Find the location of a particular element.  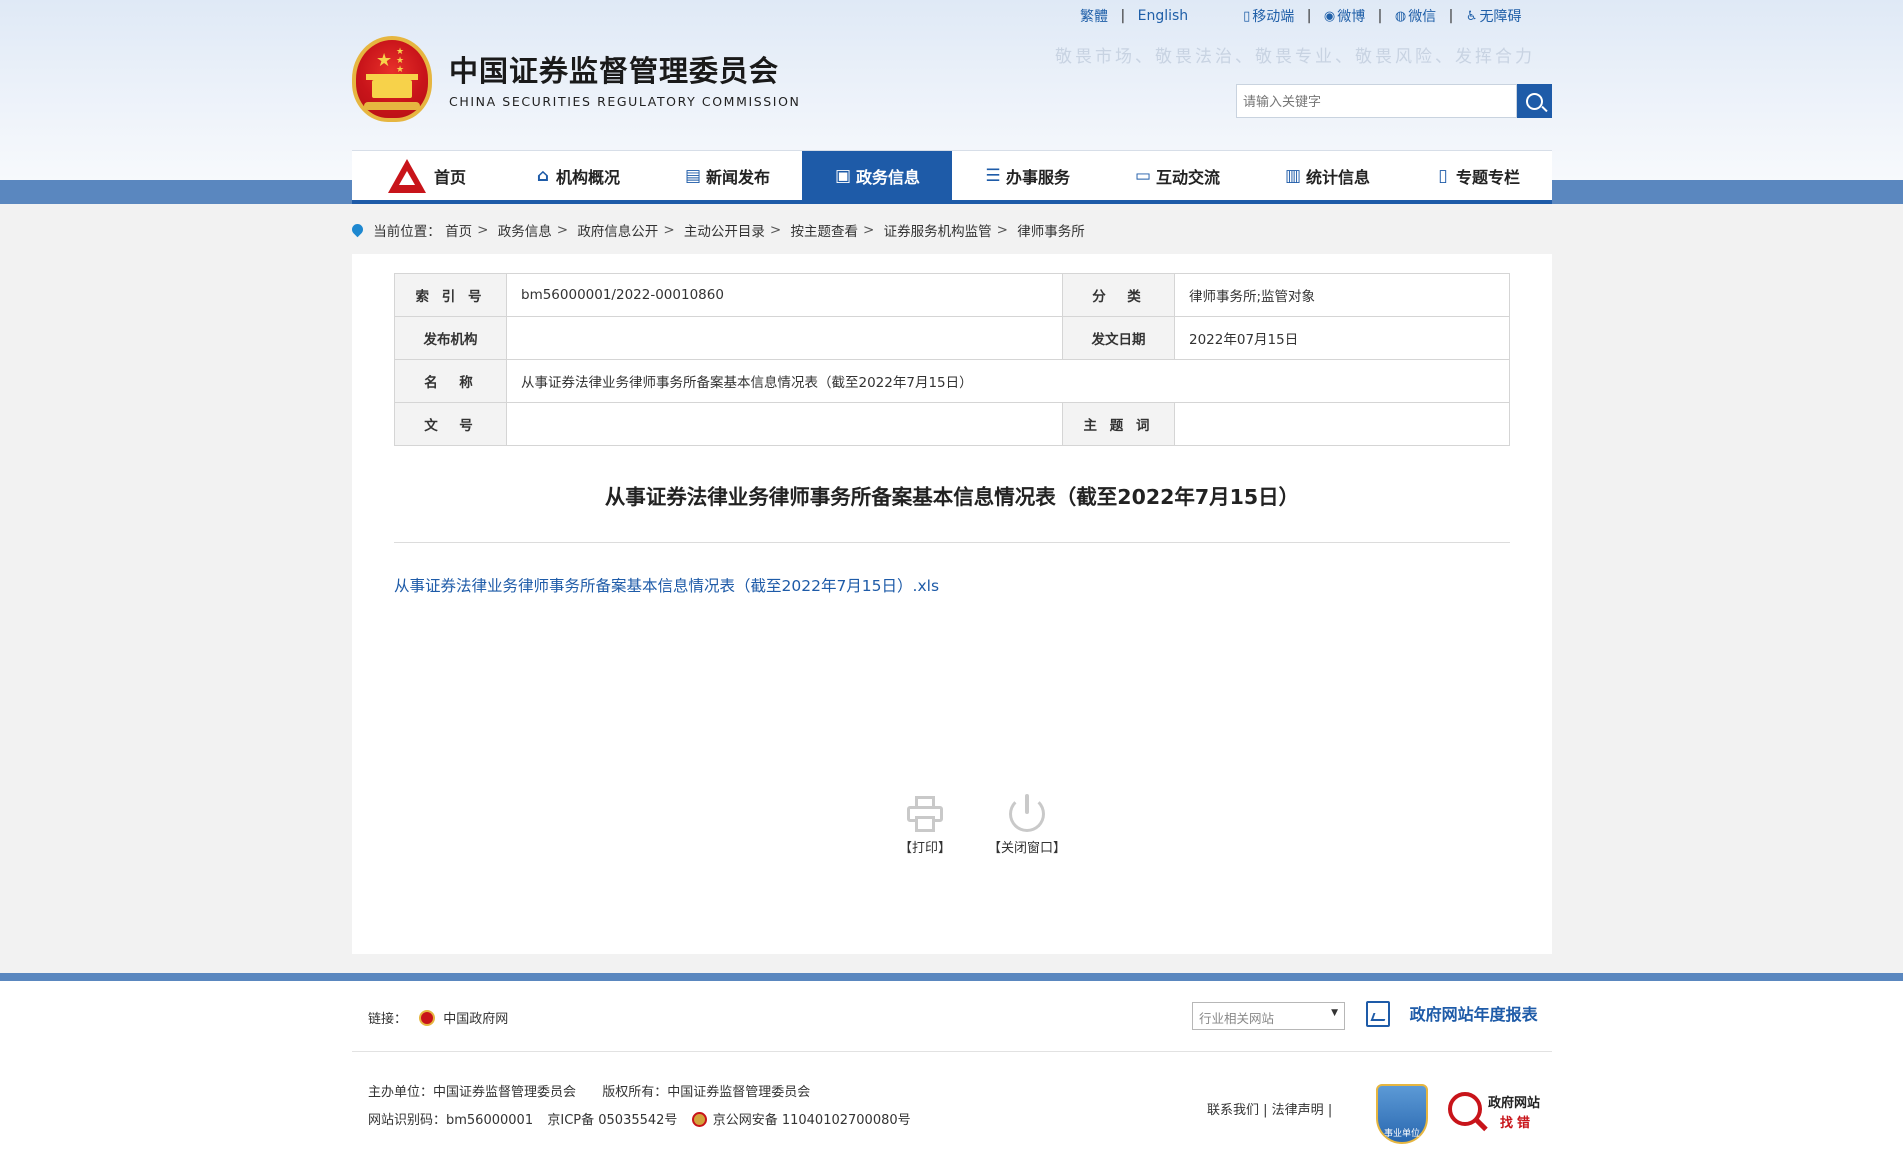

keywords-value is located at coordinates (1342, 424).